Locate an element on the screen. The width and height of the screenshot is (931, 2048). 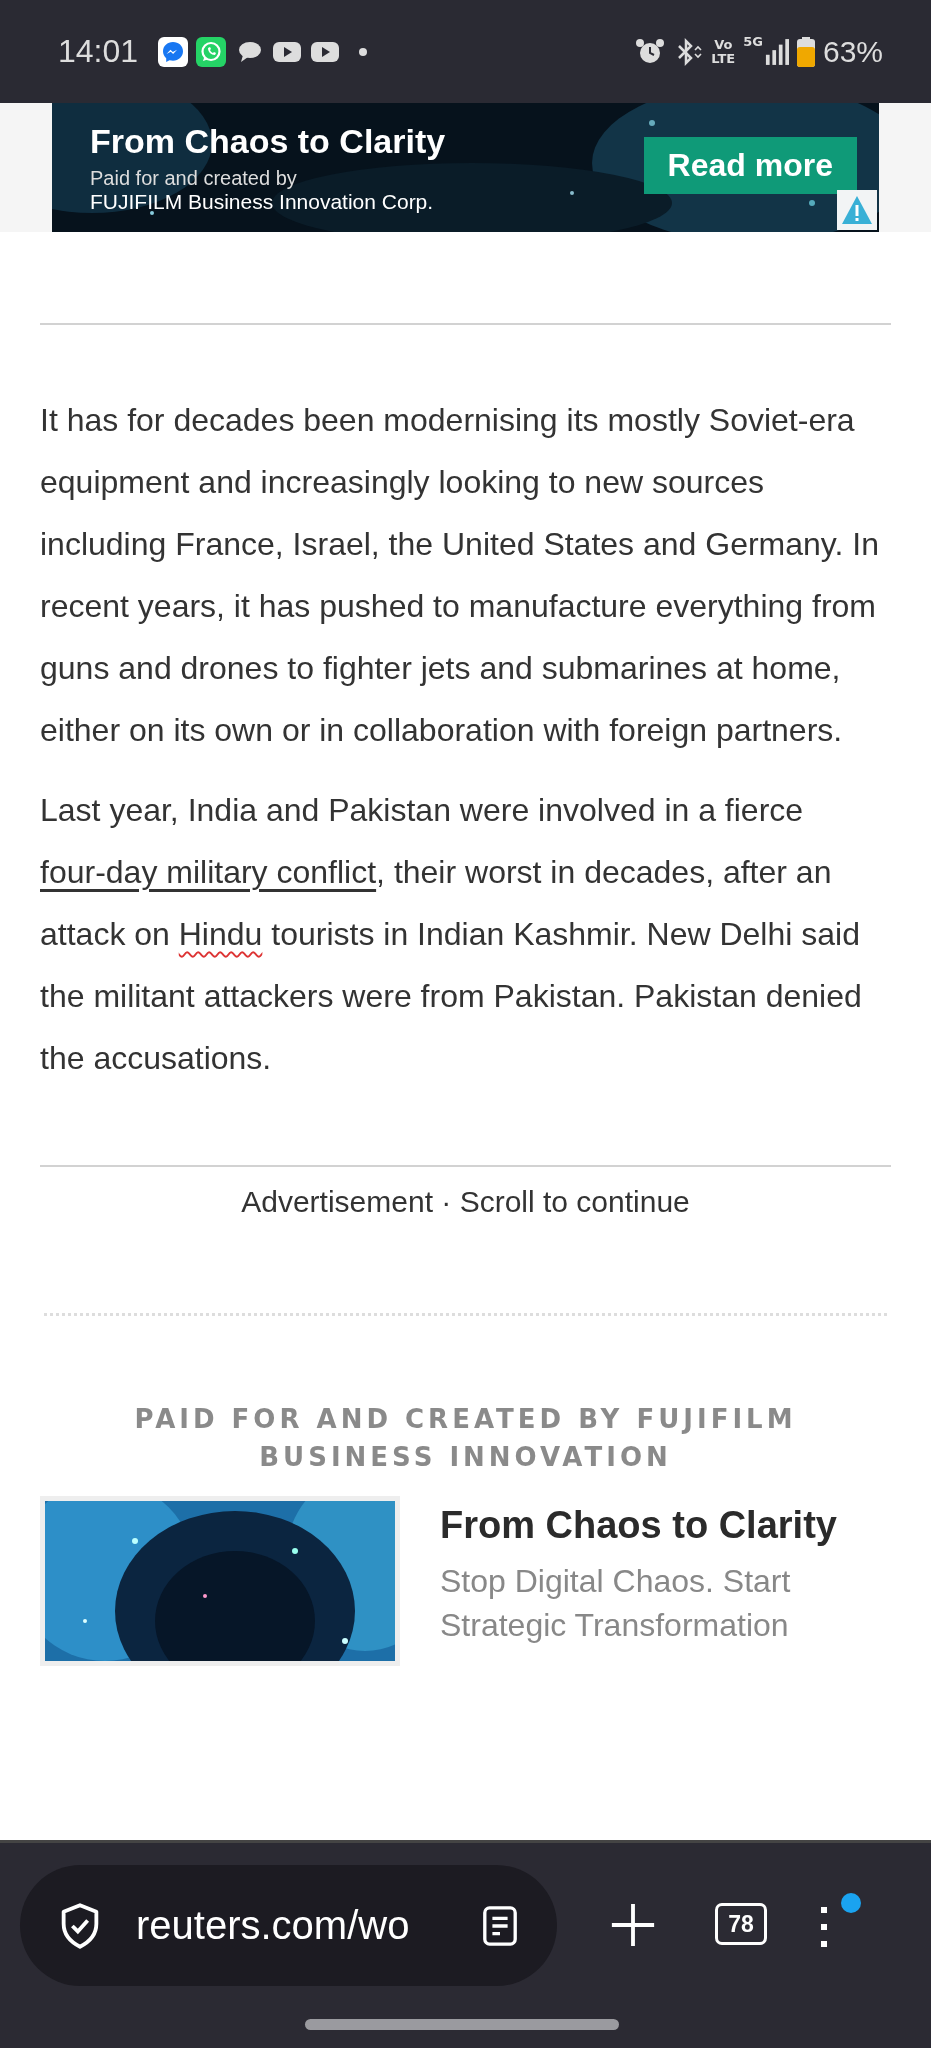
whatsapp-icon is located at coordinates (211, 51).